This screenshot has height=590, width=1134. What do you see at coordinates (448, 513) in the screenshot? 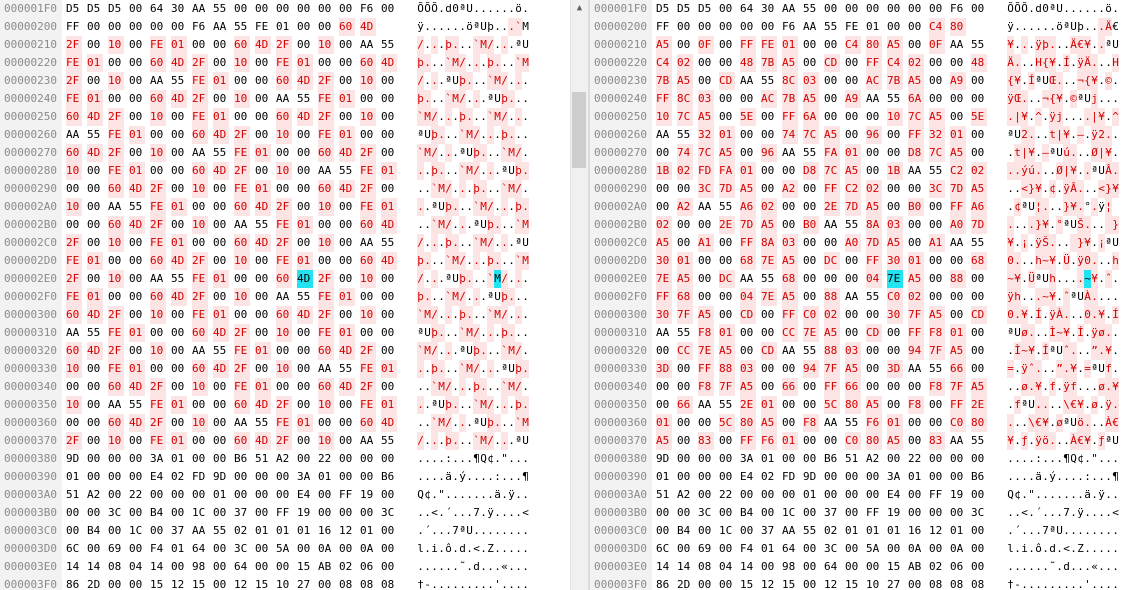
I see `ascii-char: ´` at bounding box center [448, 513].